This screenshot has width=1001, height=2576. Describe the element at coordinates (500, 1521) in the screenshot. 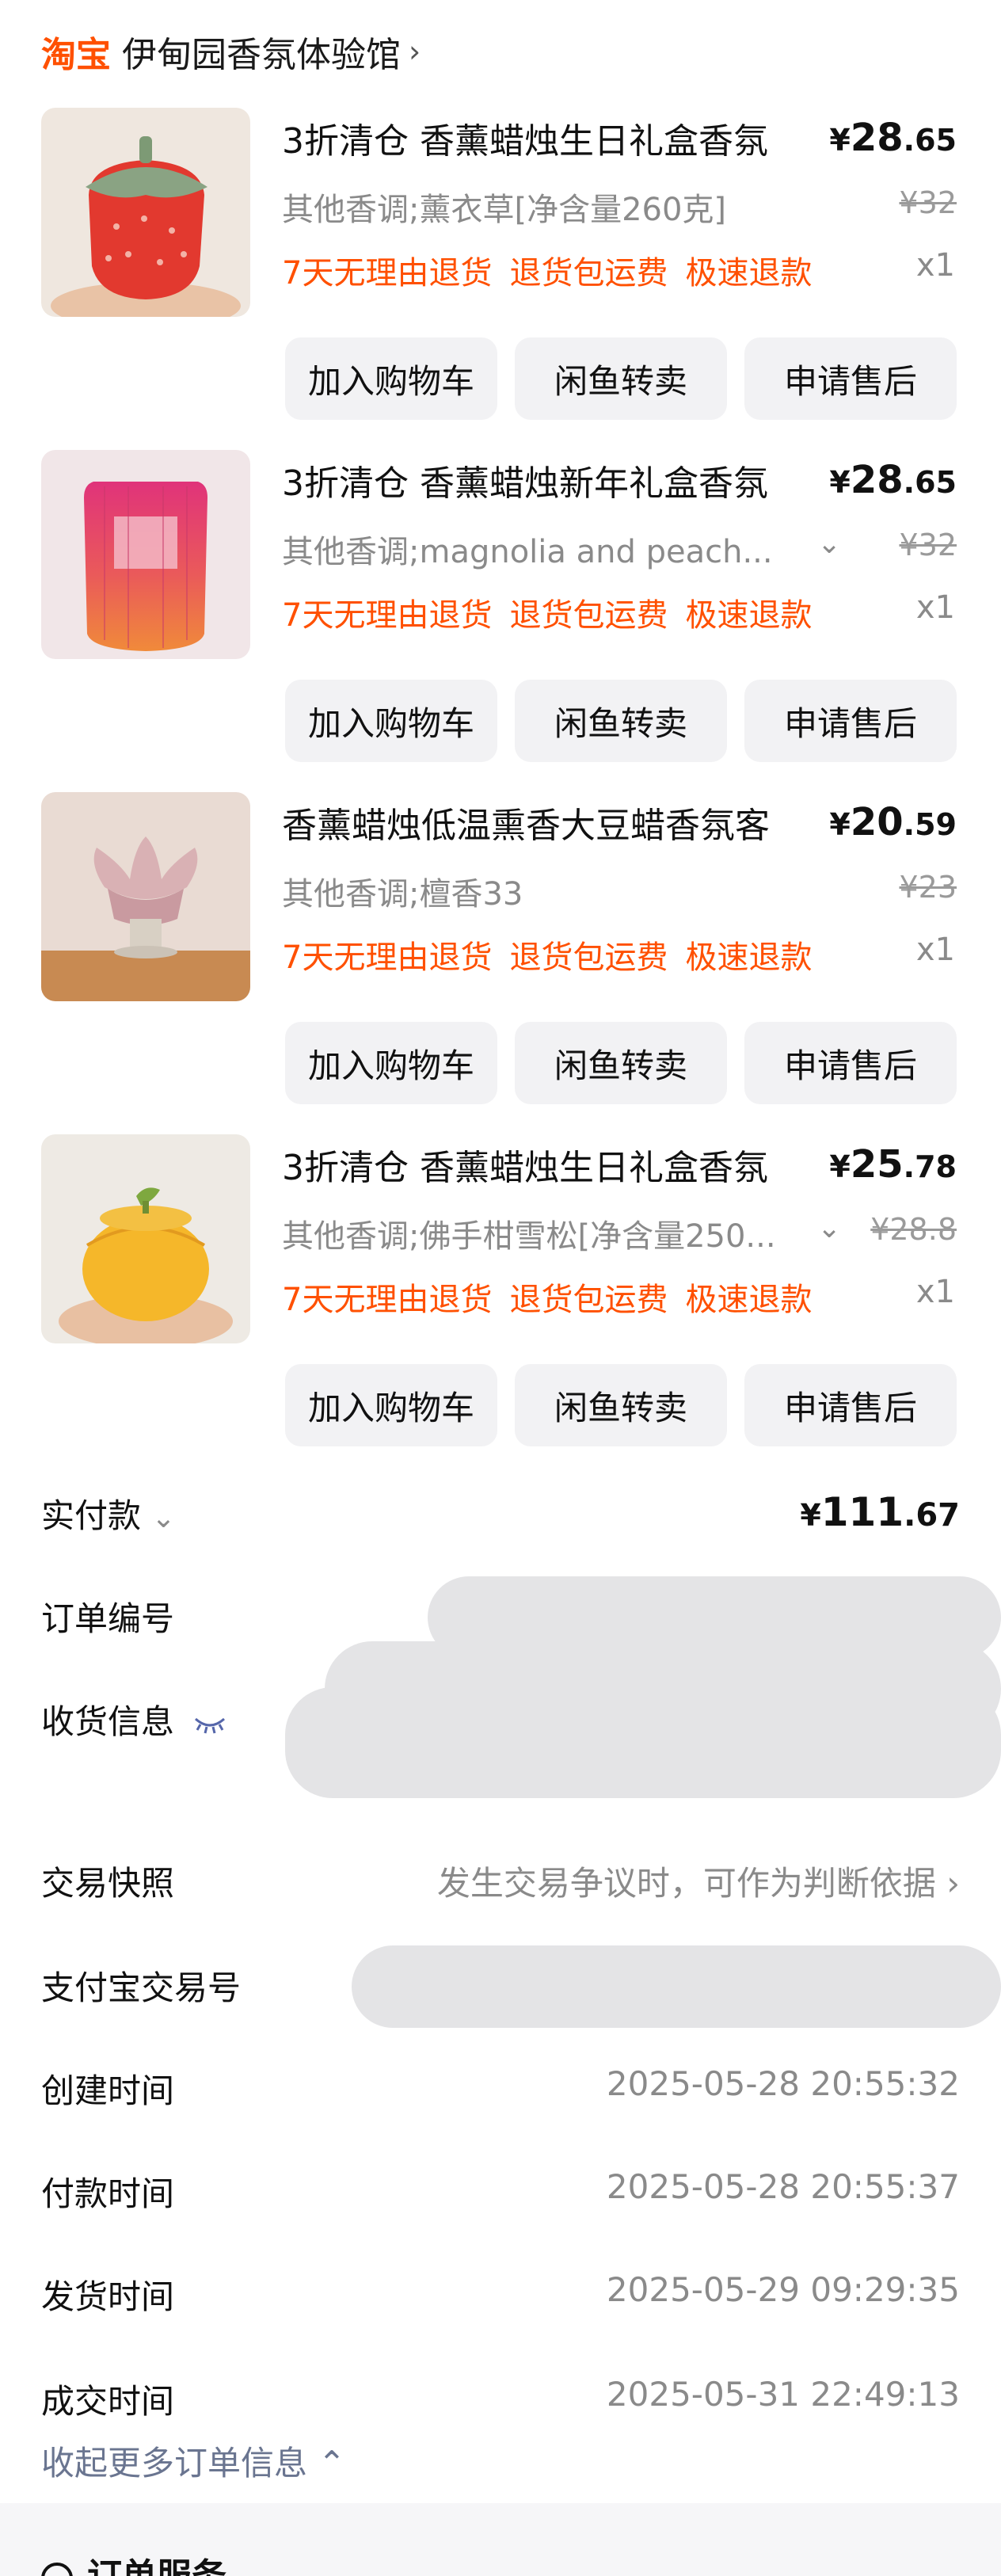

I see `paid-amount-row: 实付款 ⌄ ¥111.67` at that location.